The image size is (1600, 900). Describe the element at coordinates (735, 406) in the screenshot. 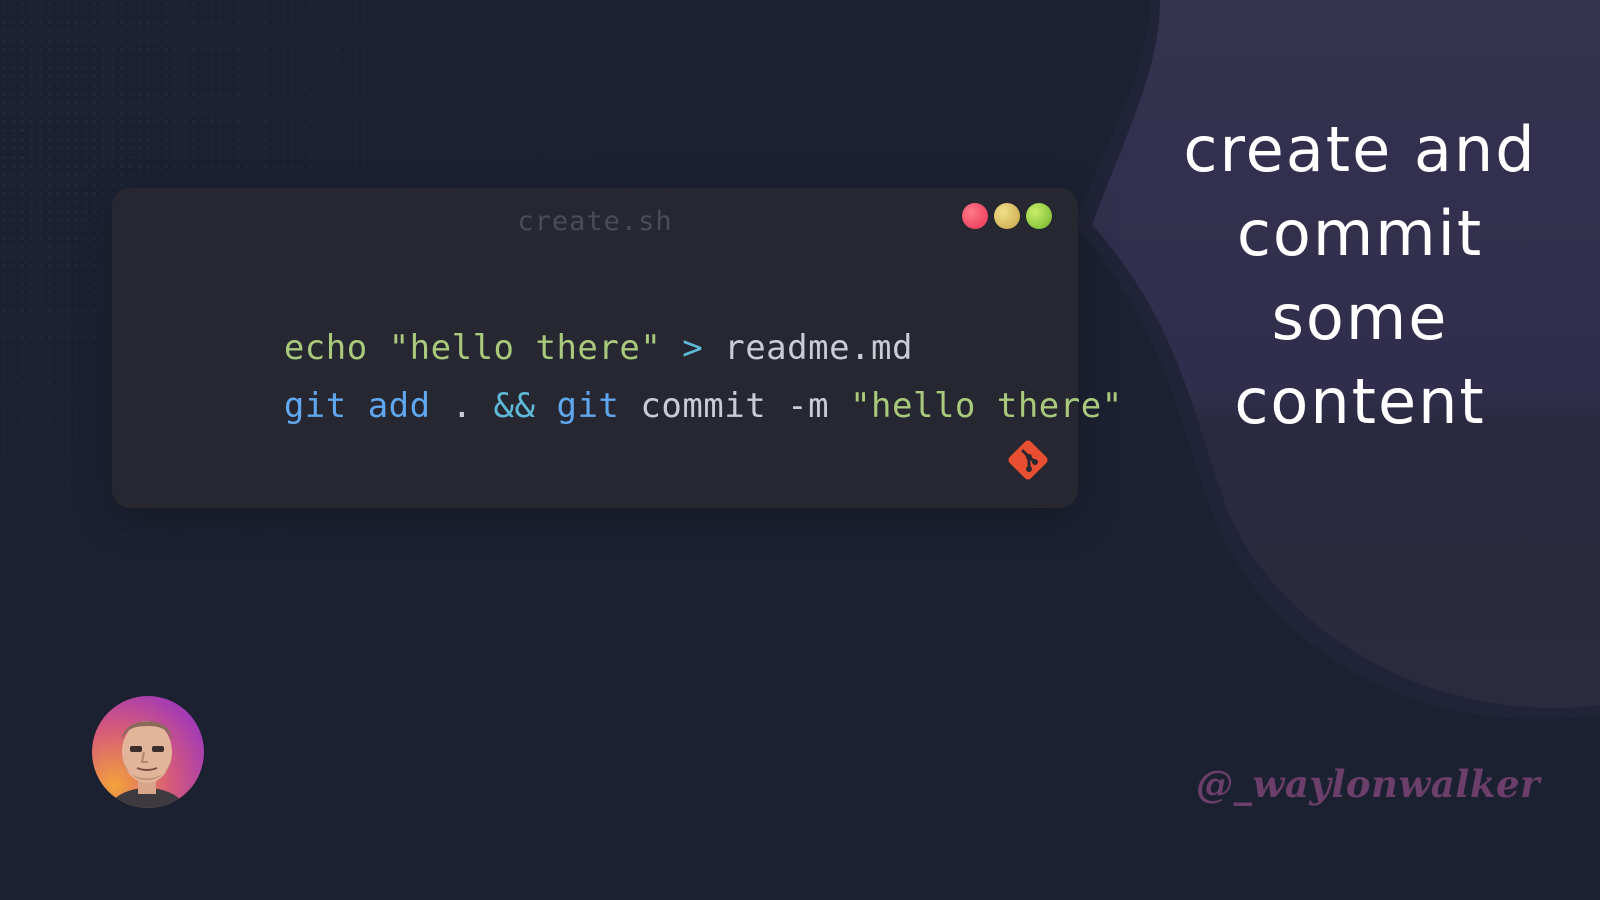

I see `code-token: commit -m` at that location.